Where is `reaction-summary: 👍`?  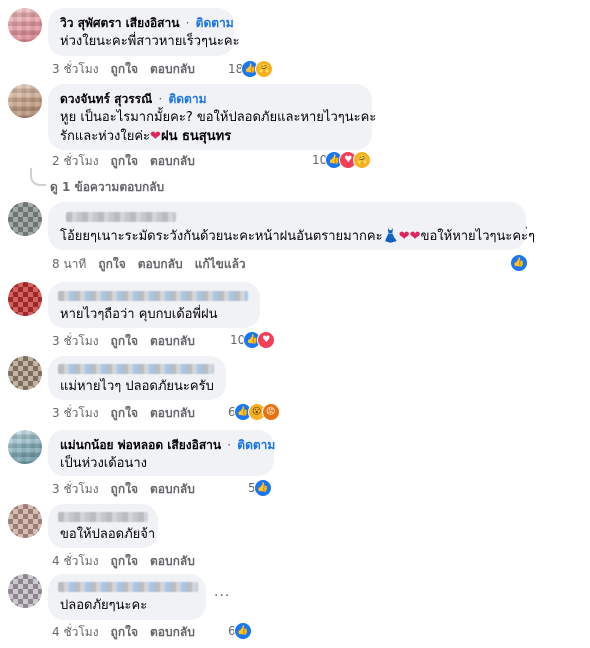
reaction-summary: 👍 is located at coordinates (519, 263).